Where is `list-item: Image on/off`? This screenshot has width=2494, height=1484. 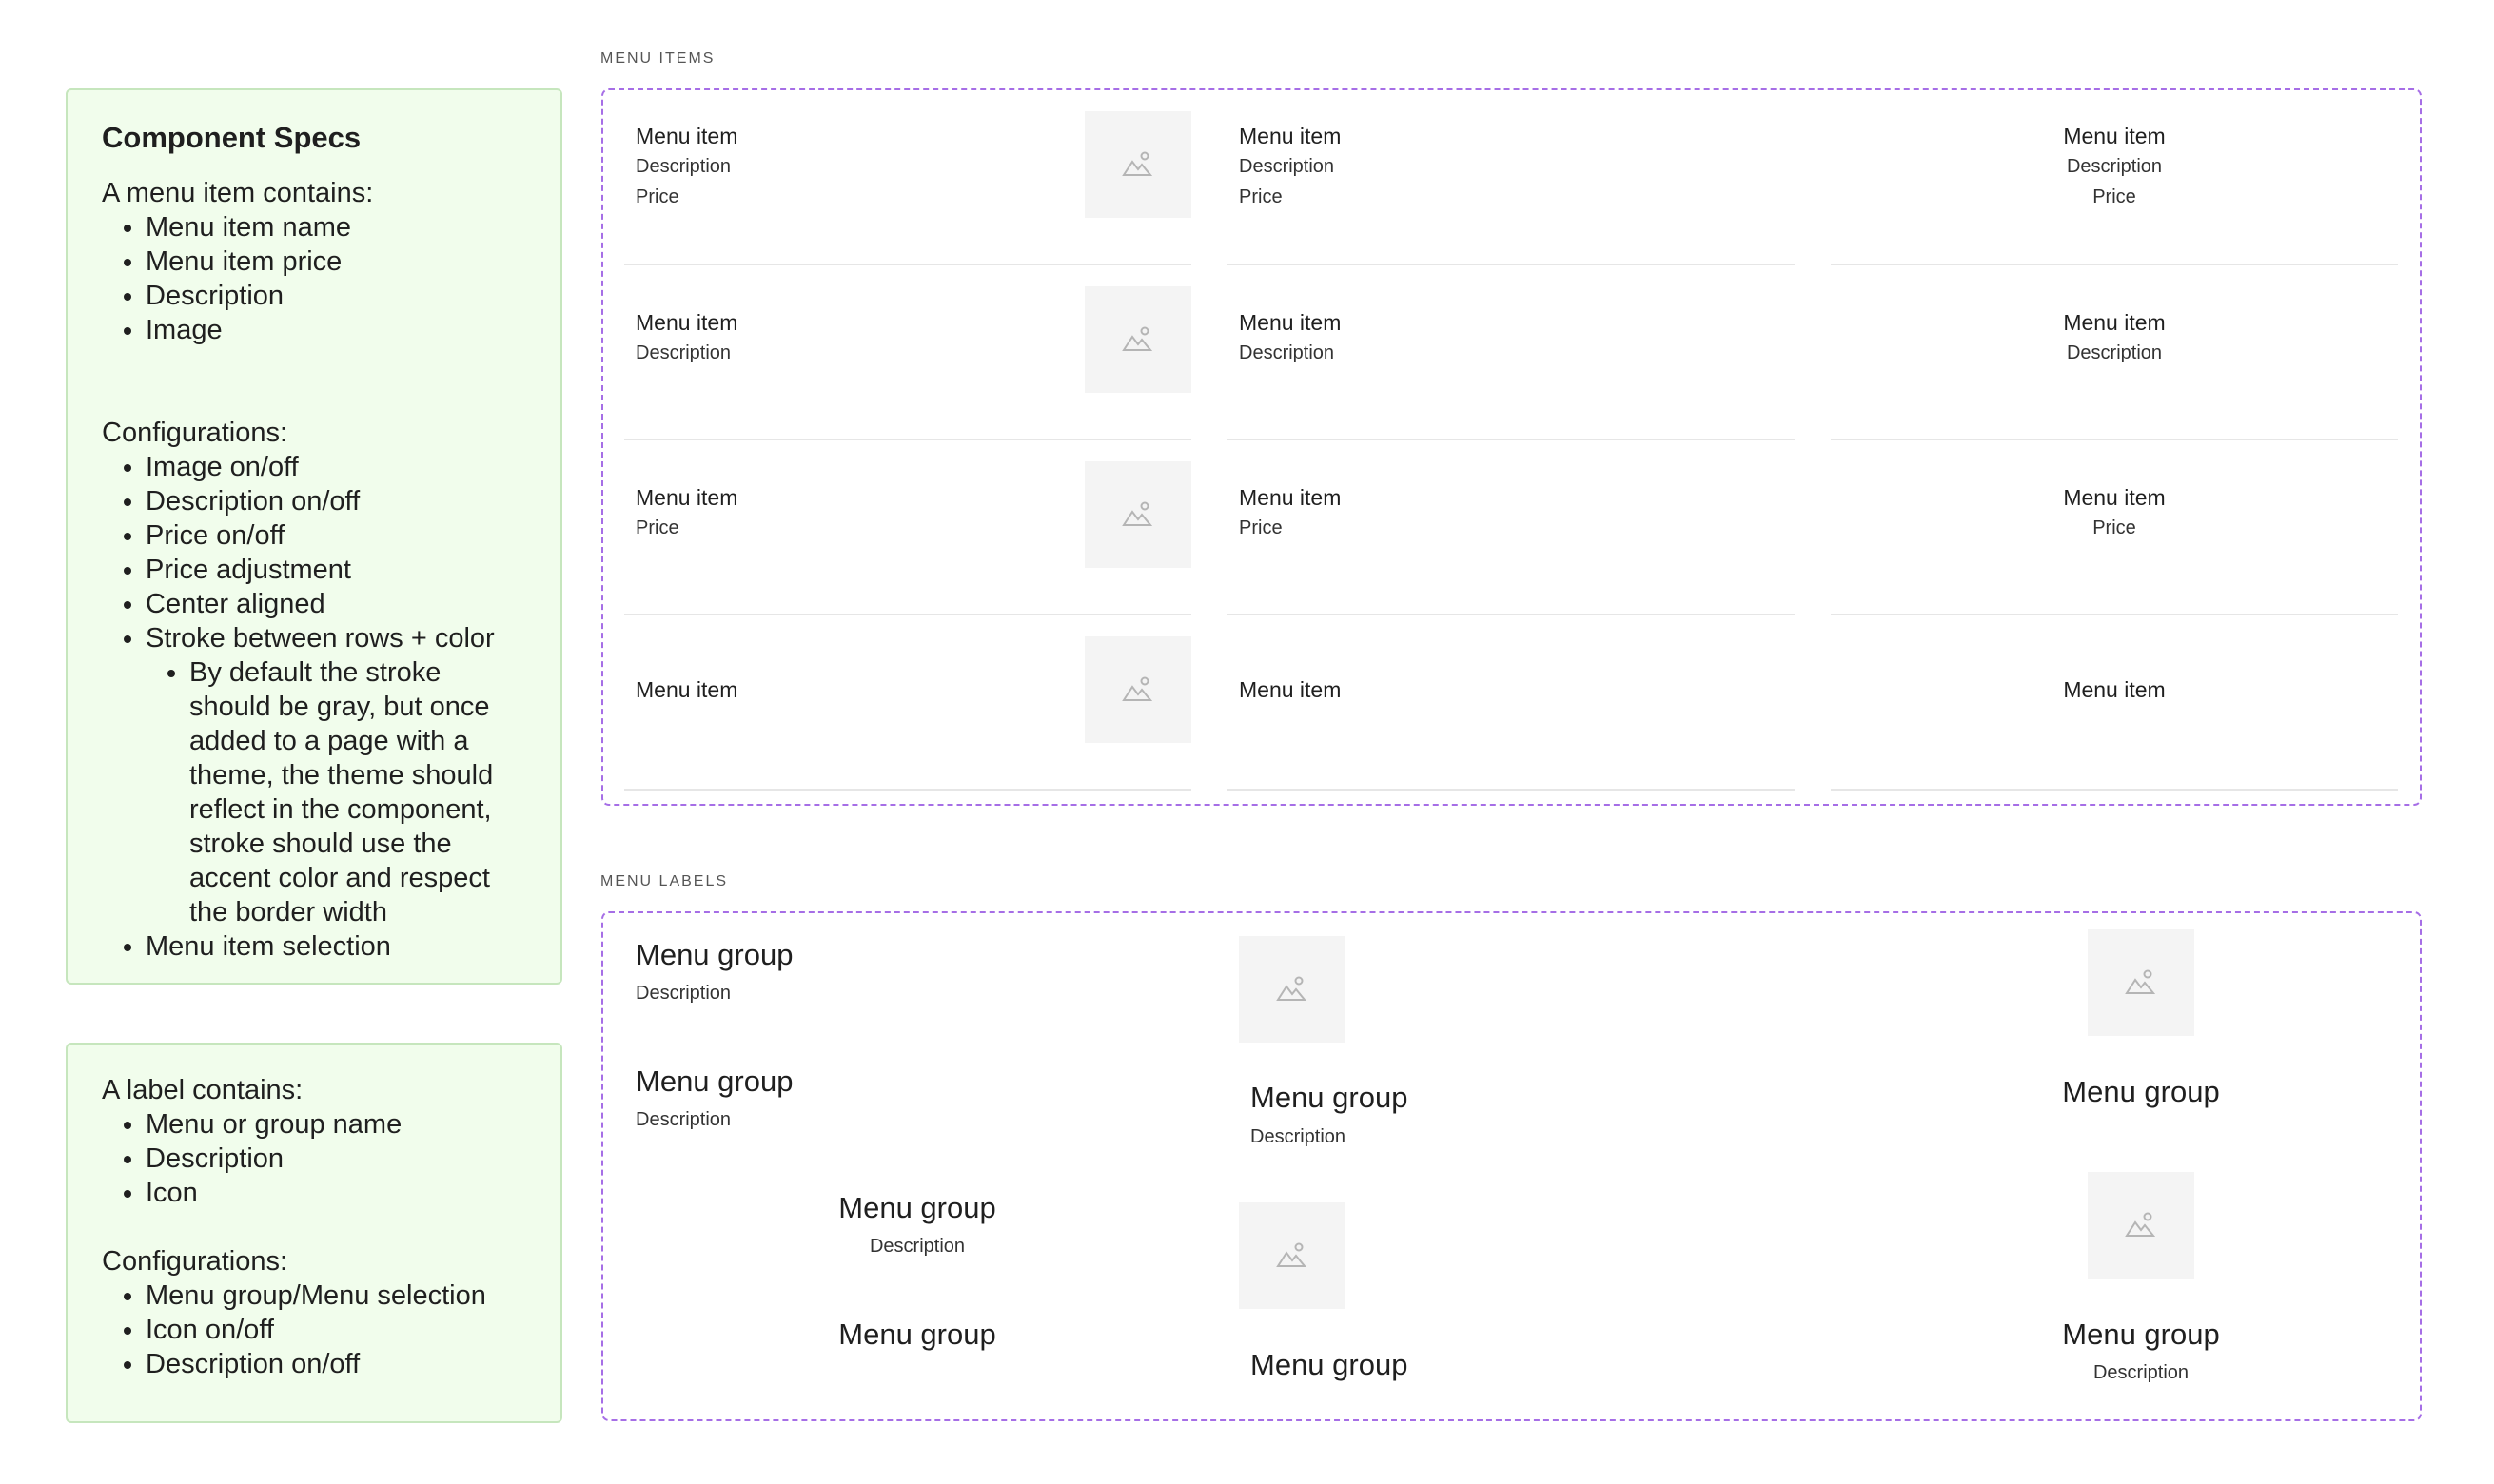
list-item: Image on/off is located at coordinates (336, 467).